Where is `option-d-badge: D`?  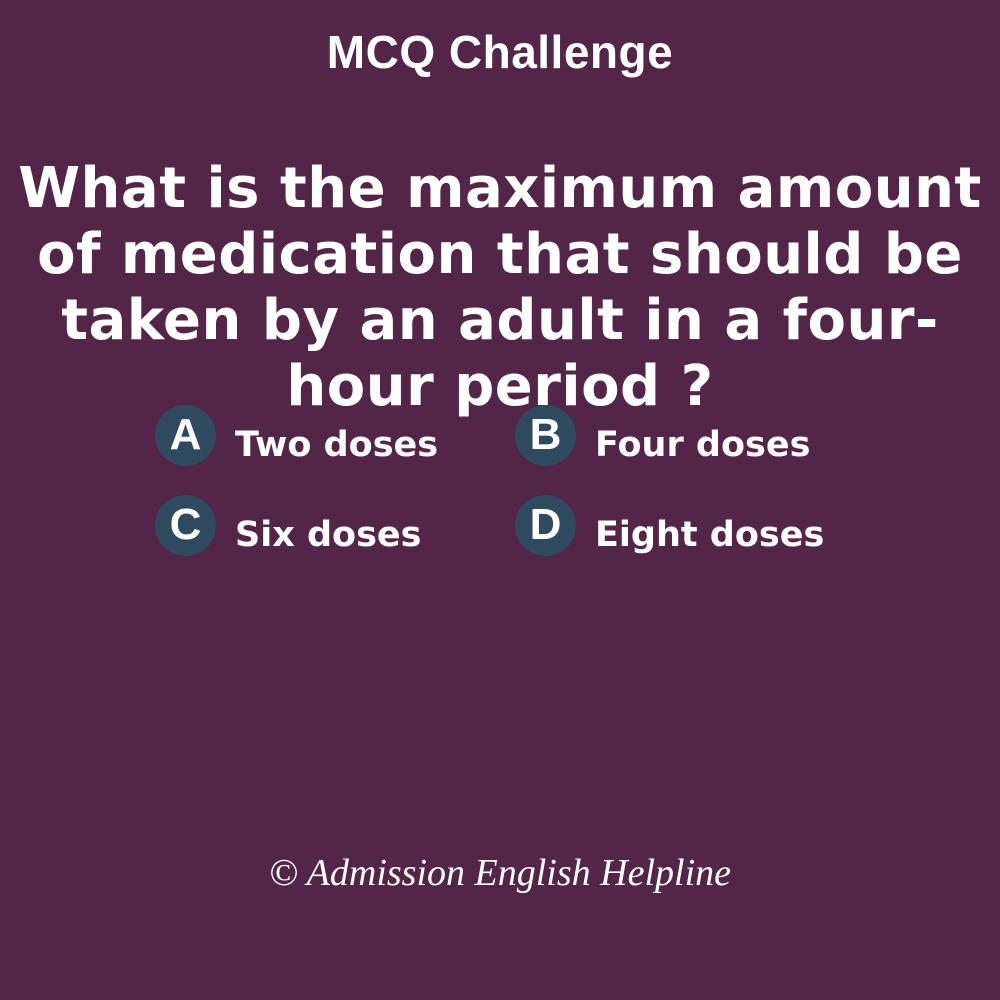 option-d-badge: D is located at coordinates (545, 525).